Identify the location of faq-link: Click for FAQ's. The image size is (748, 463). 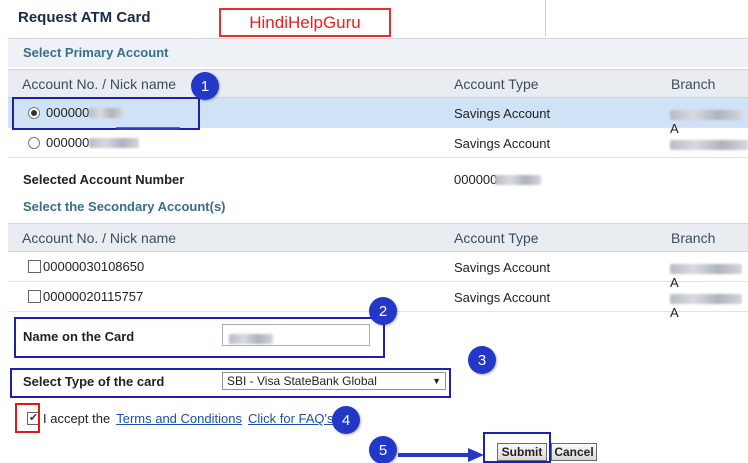
(291, 418).